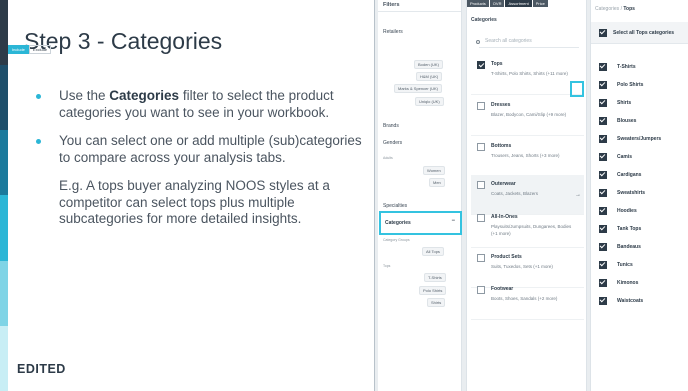 The height and width of the screenshot is (391, 688). I want to click on subcategory-label: Shirts, so click(624, 103).